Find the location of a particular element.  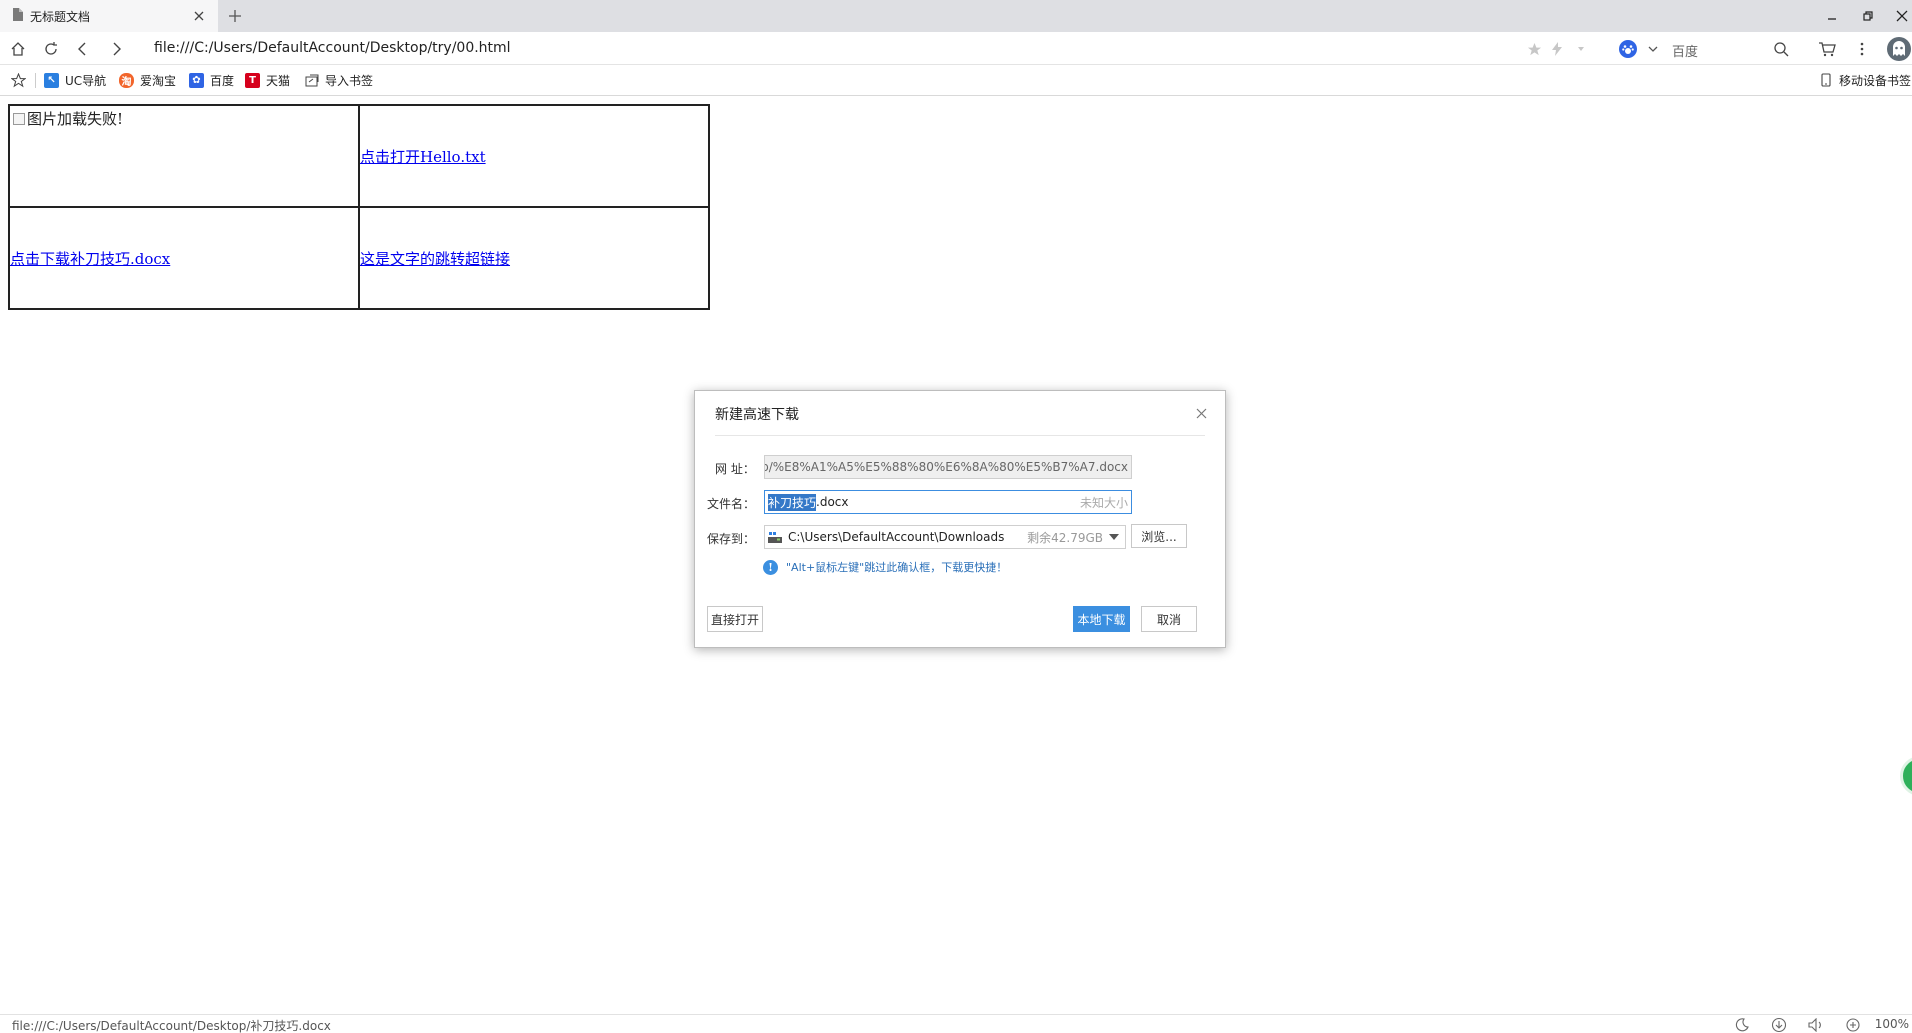

broken-image-icon is located at coordinates (19, 118).